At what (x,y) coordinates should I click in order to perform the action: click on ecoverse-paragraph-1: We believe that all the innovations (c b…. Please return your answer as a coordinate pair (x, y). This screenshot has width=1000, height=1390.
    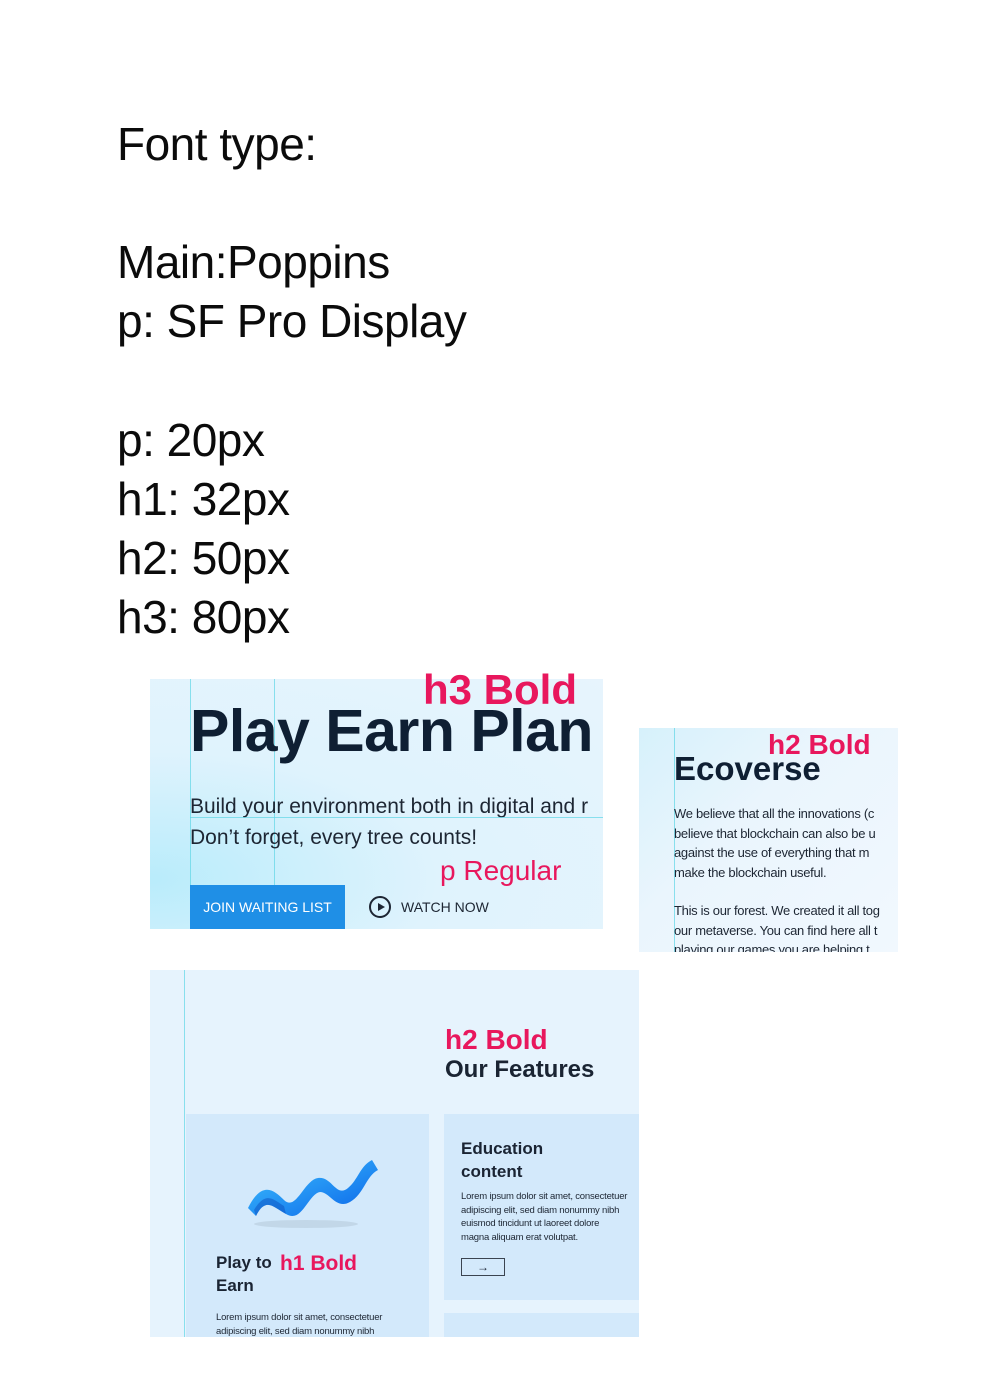
    Looking at the image, I should click on (786, 843).